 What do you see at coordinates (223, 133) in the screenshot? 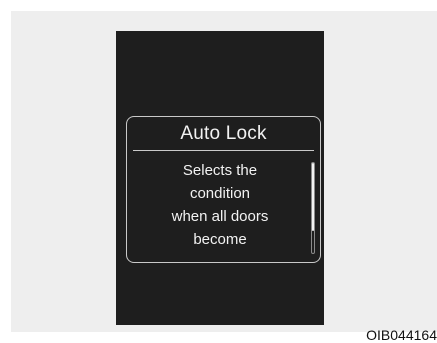
I see `dialog-title: Auto Lock` at bounding box center [223, 133].